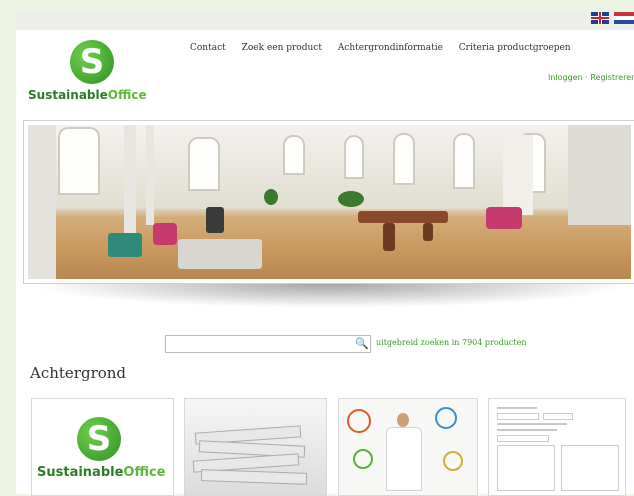  What do you see at coordinates (282, 48) in the screenshot?
I see `nav-zoek-product: Zoek een product` at bounding box center [282, 48].